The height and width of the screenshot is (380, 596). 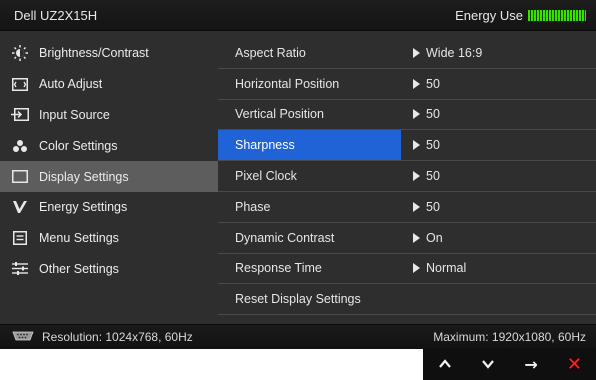 What do you see at coordinates (279, 114) in the screenshot?
I see `setting-name: Vertical Position` at bounding box center [279, 114].